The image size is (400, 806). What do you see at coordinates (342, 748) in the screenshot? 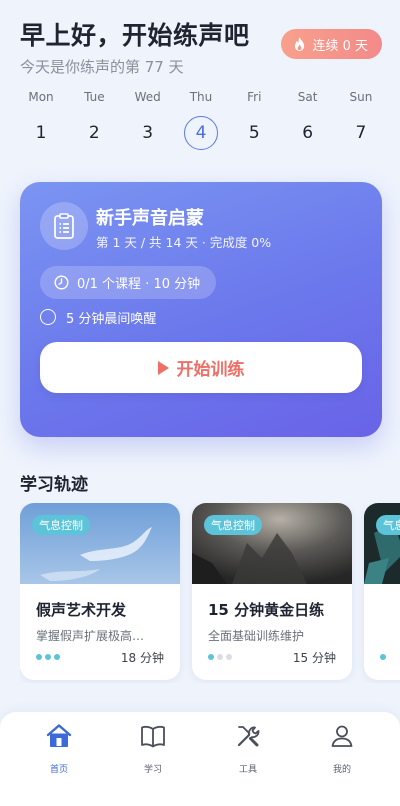
I see `tab-profile: 我的` at bounding box center [342, 748].